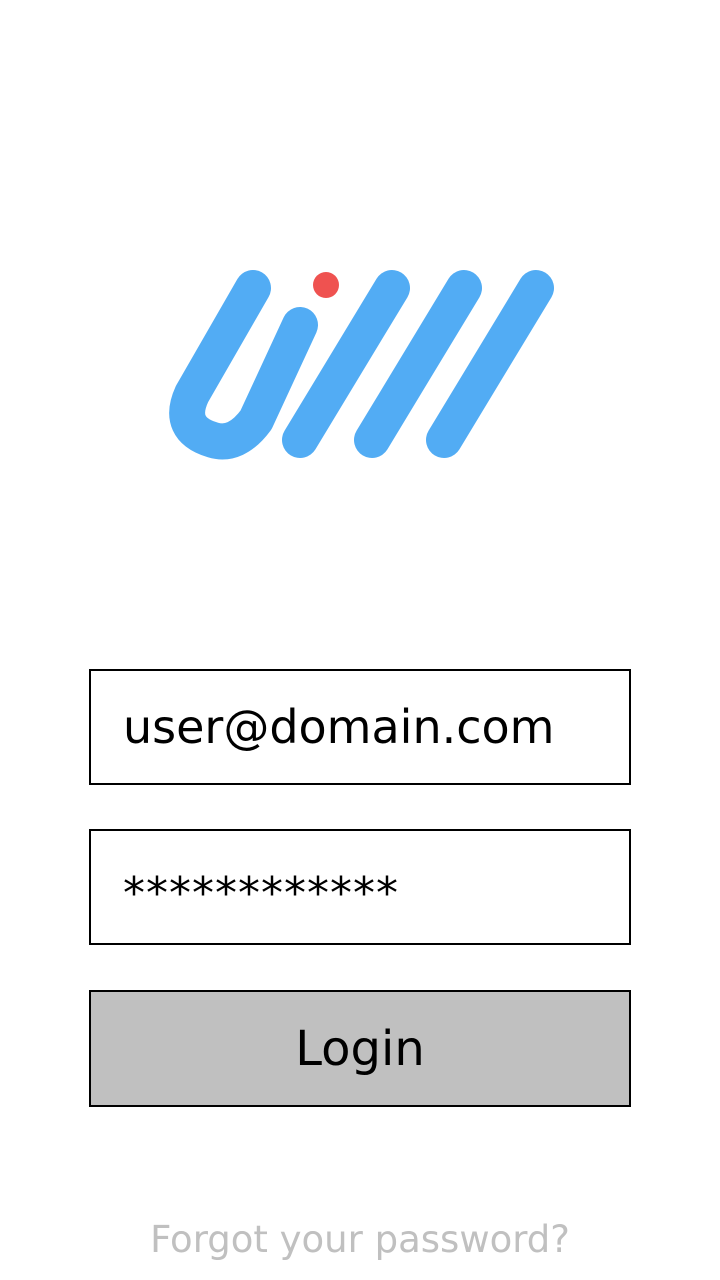 The image size is (720, 1280). I want to click on login-button: Login, so click(360, 1048).